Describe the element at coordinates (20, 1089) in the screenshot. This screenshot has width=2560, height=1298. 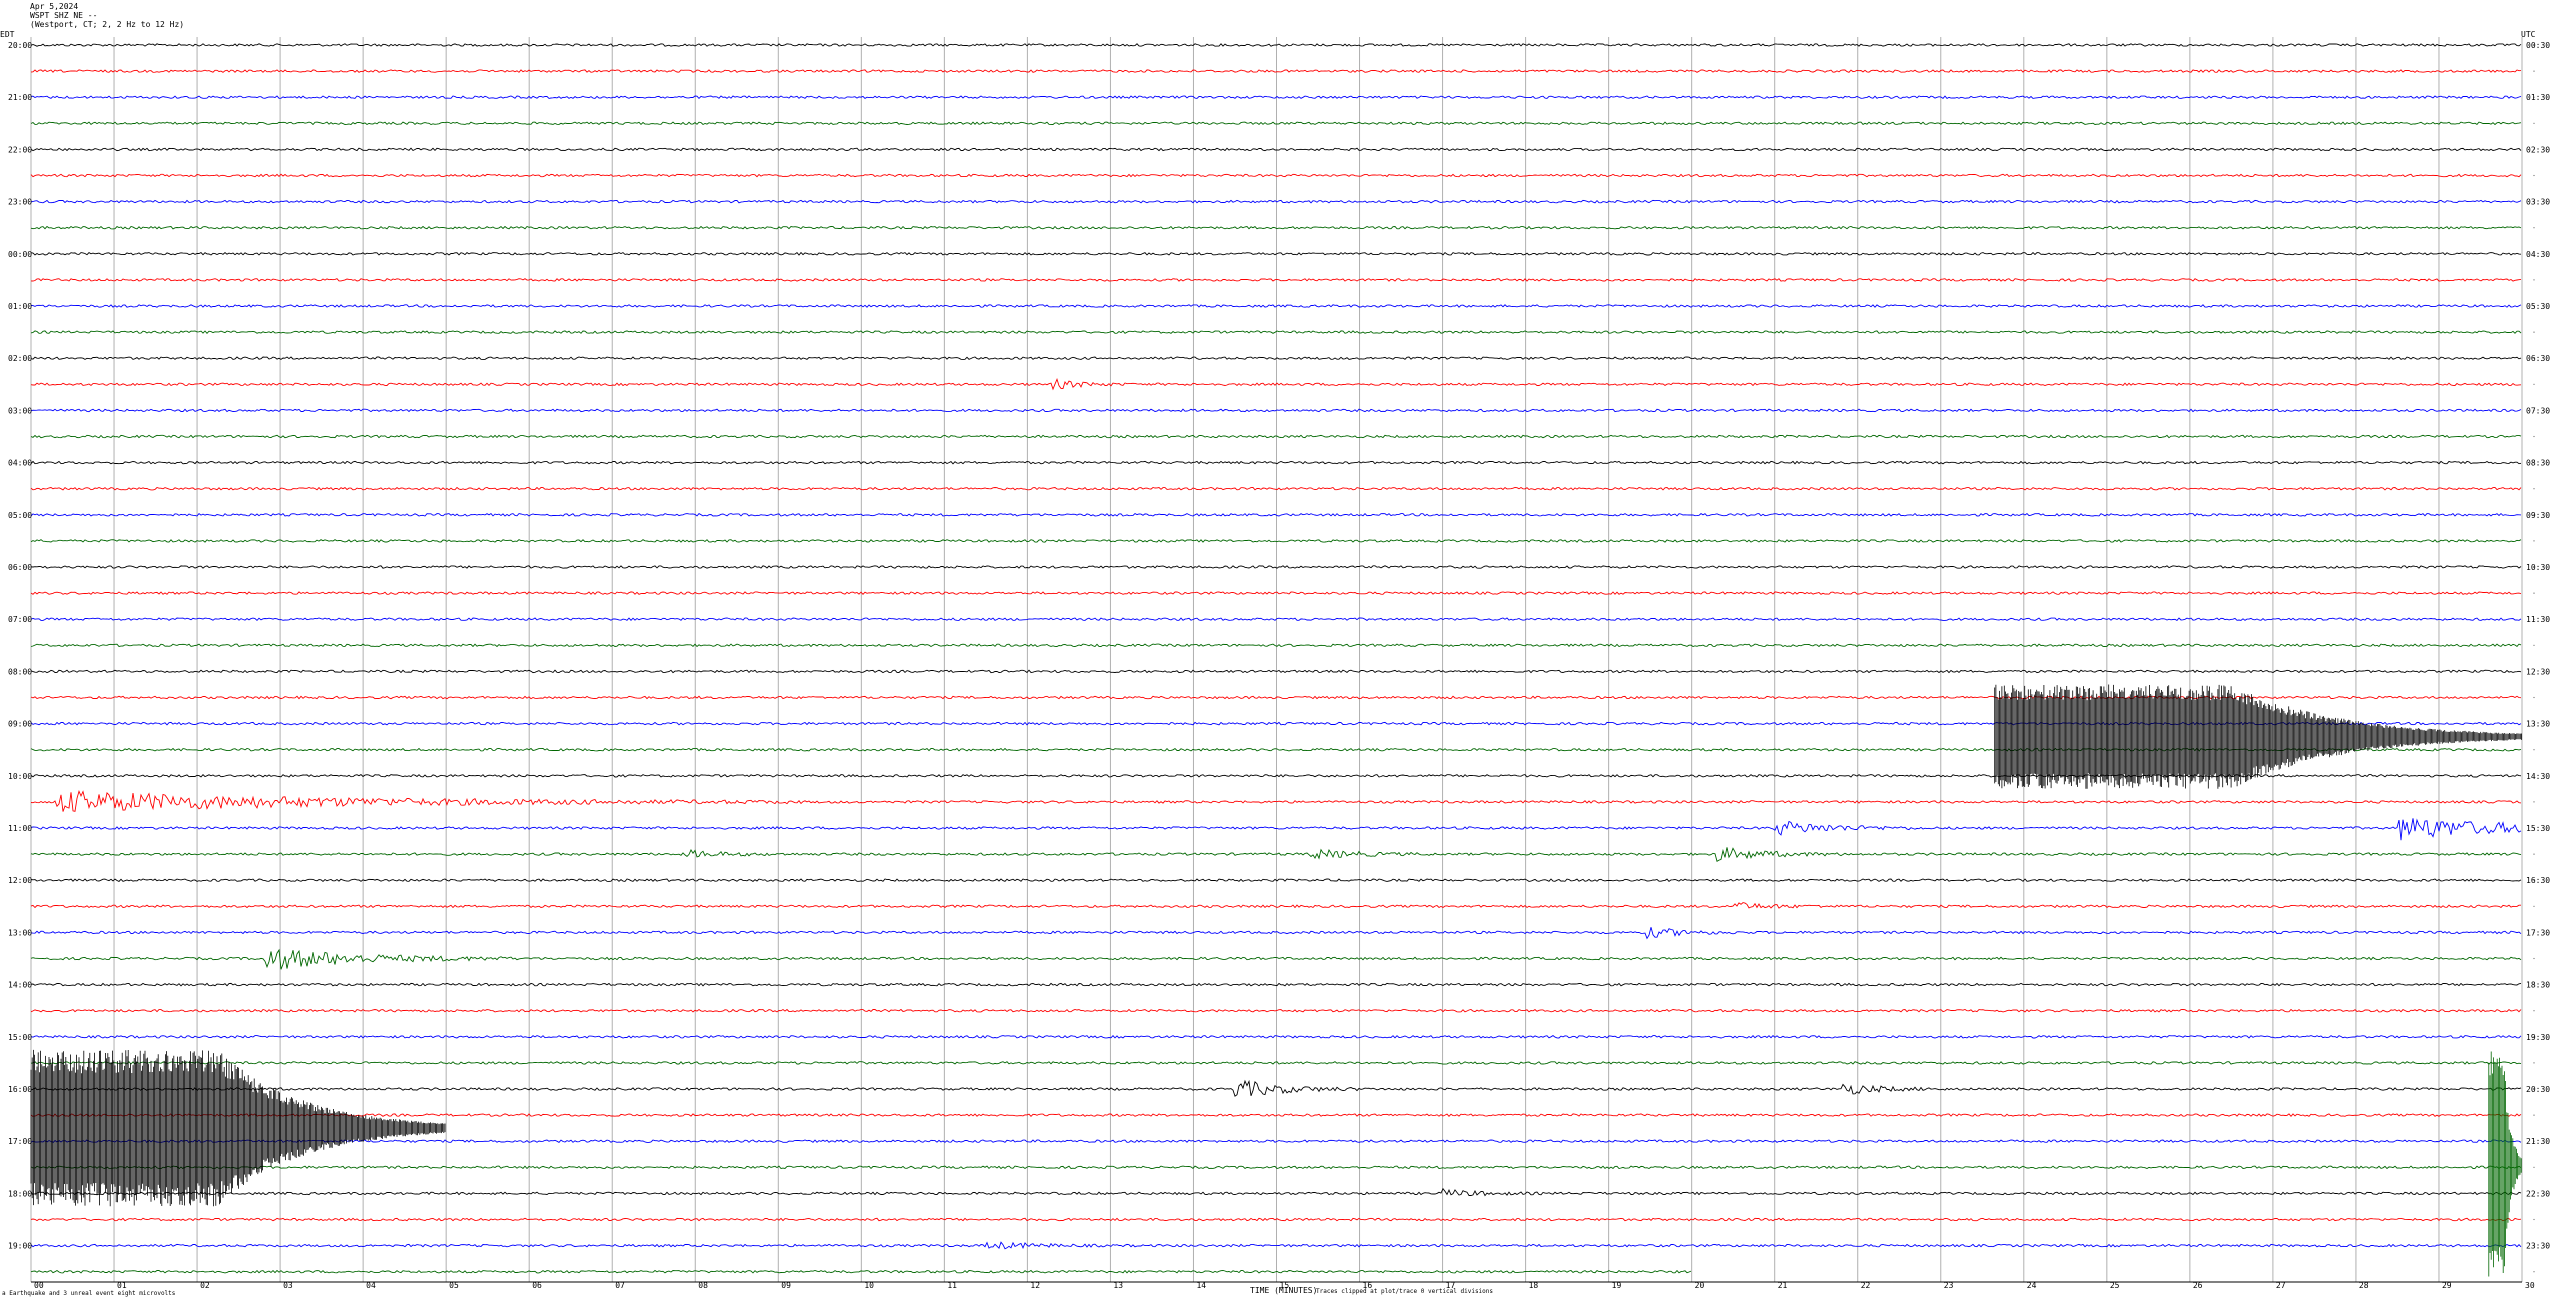
I see `left-hour-label: 16:00` at that location.